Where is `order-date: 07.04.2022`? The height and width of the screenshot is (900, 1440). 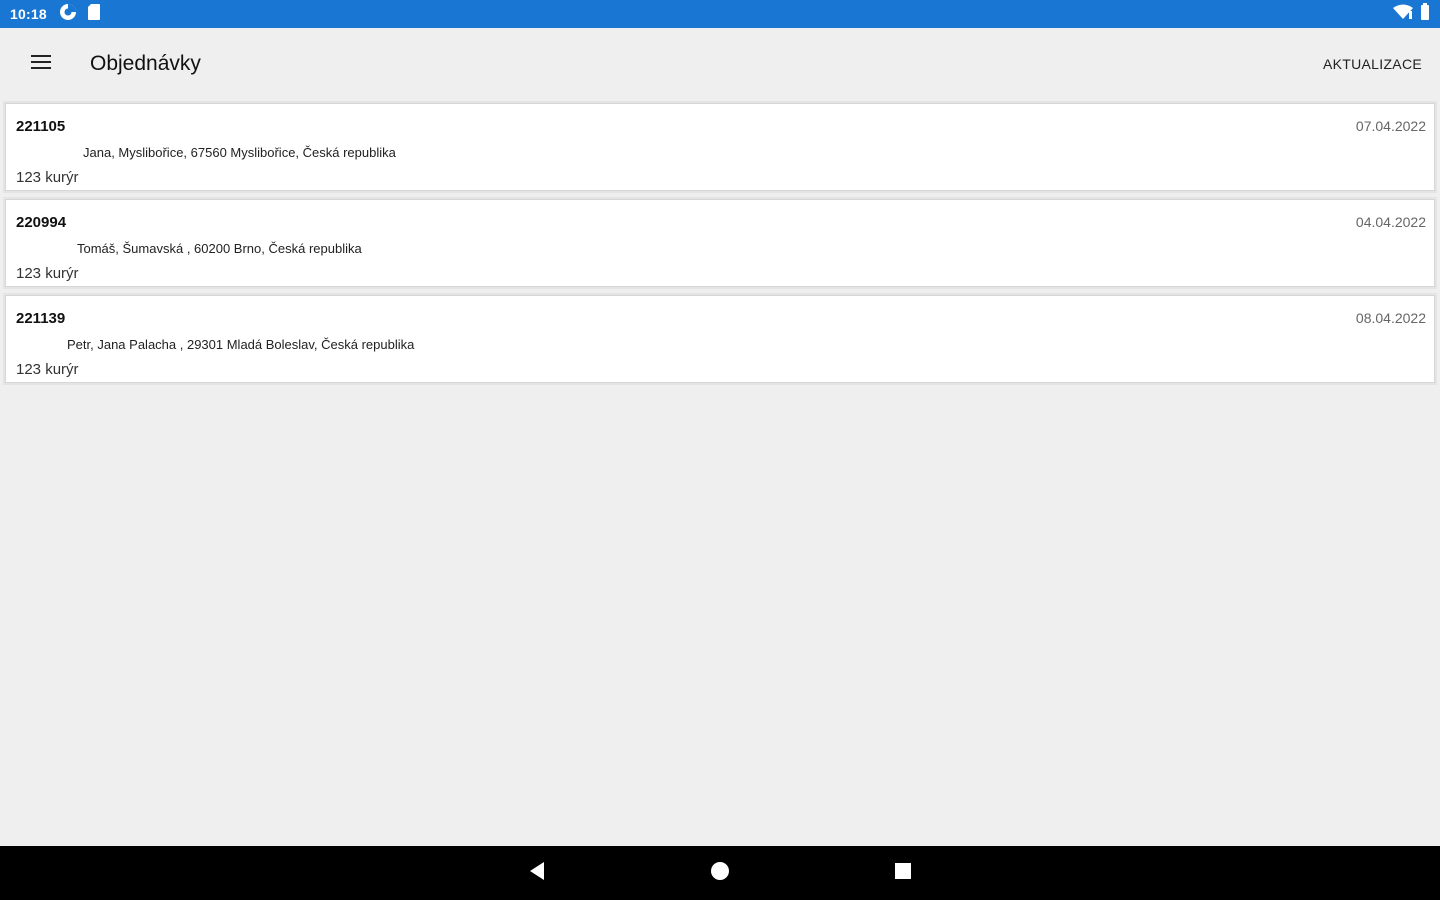 order-date: 07.04.2022 is located at coordinates (1390, 126).